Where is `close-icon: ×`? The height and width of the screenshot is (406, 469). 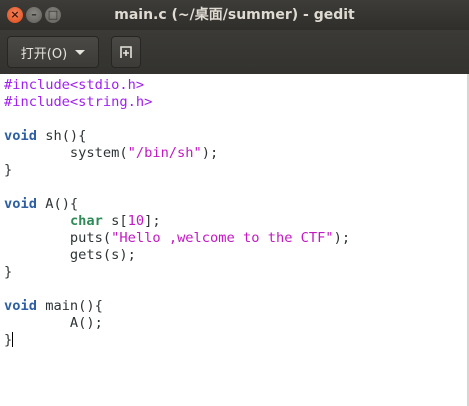 close-icon: × is located at coordinates (15, 14).